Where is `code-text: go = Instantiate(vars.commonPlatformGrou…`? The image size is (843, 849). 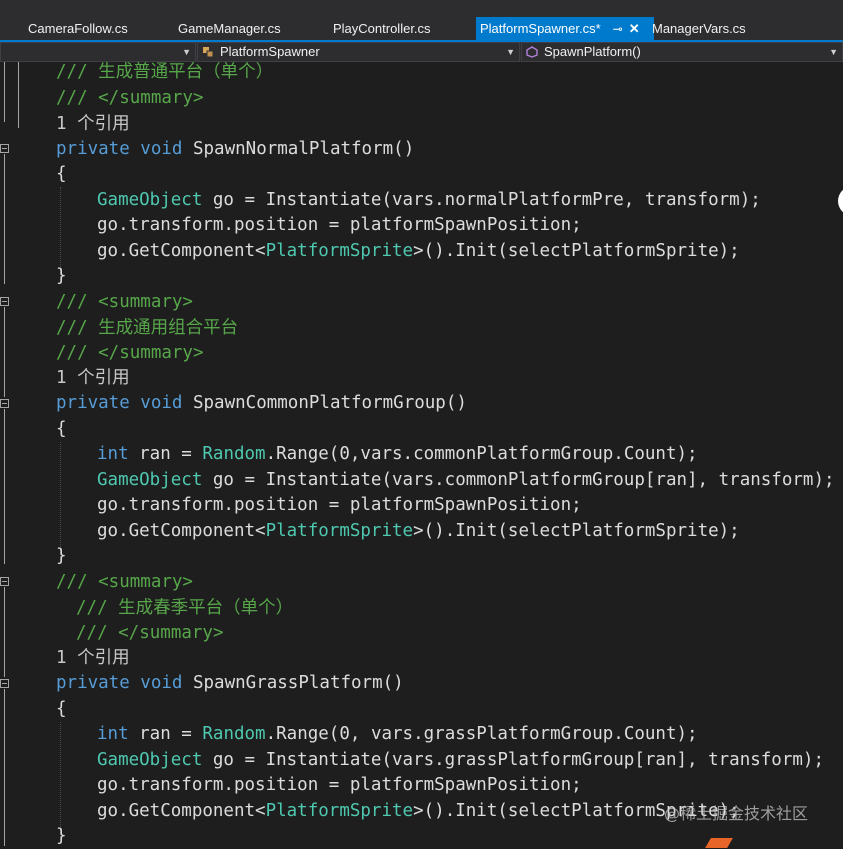 code-text: go = Instantiate(vars.commonPlatformGrou… is located at coordinates (518, 480).